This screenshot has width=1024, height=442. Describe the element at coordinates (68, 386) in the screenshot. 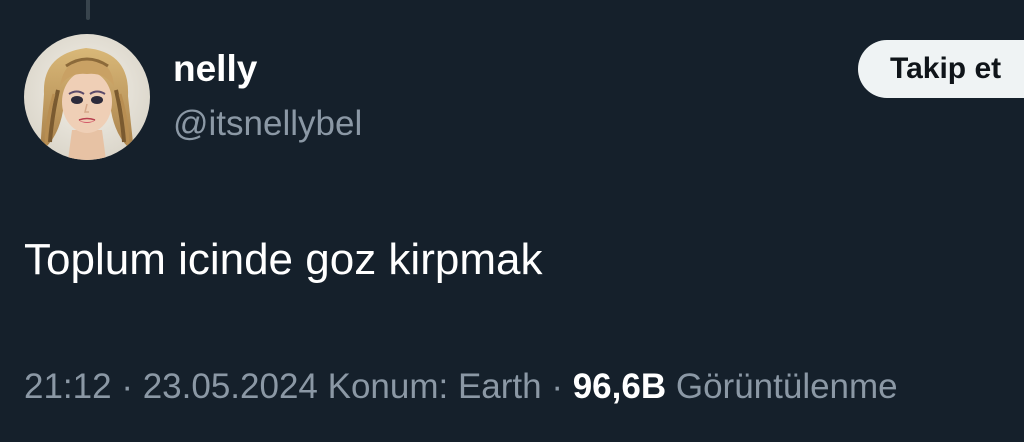

I see `tweet-time: 21:12` at that location.